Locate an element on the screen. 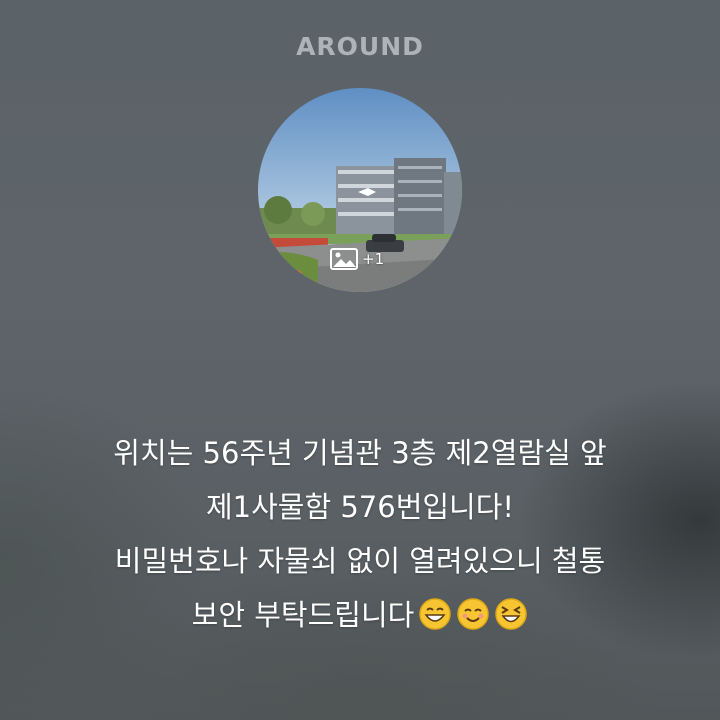 This screenshot has height=720, width=720. caption-line: 위치는 56주년 기념관 3층 제2열람실 앞 is located at coordinates (360, 453).